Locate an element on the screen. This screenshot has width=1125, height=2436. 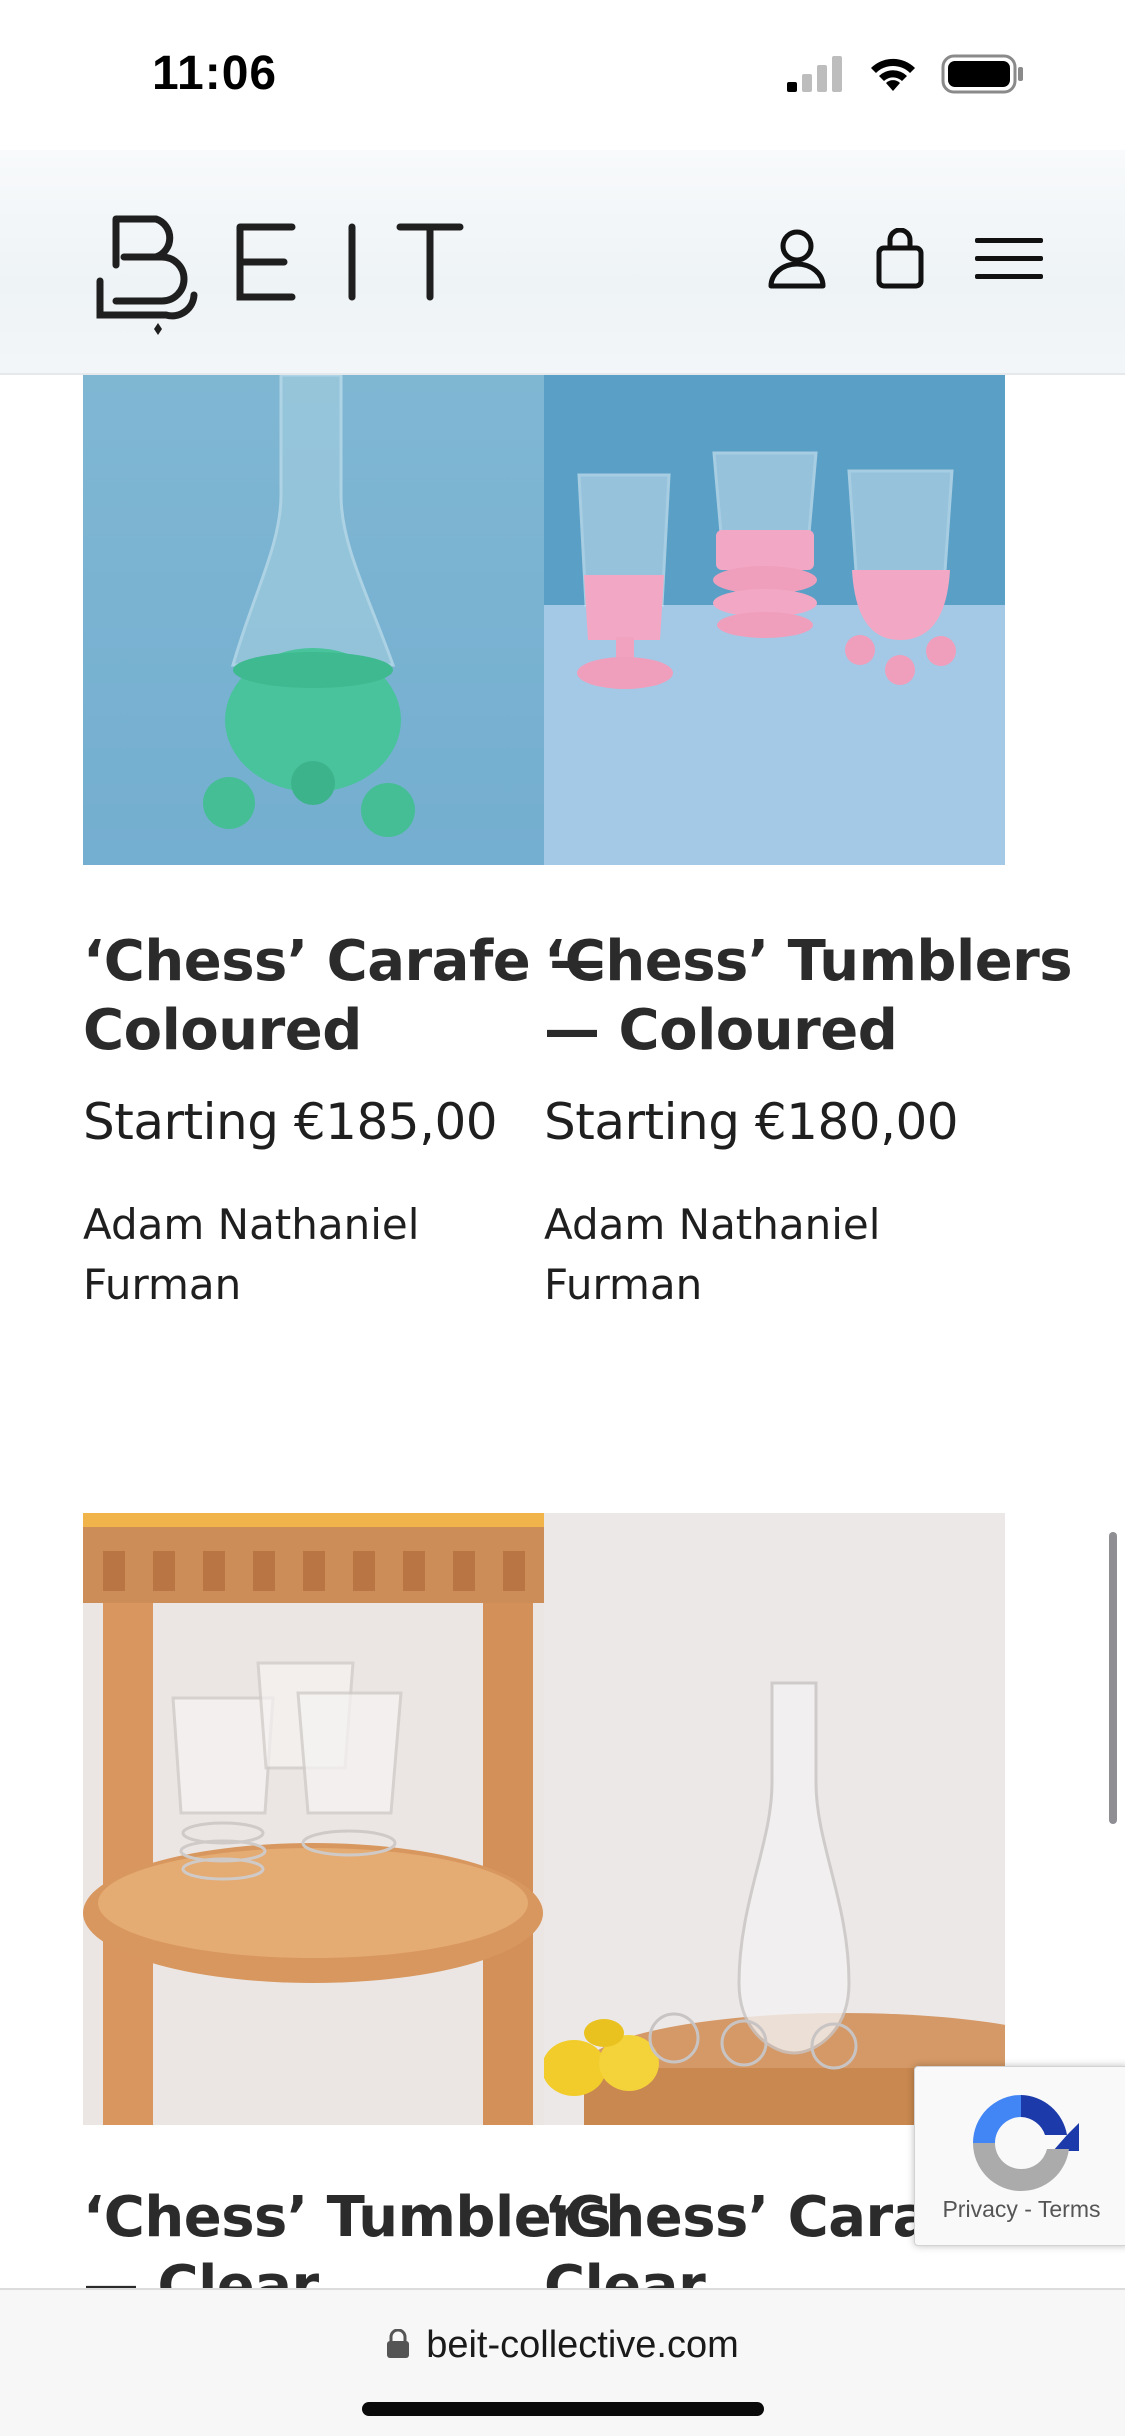
clear-chess-carafe-photo is located at coordinates (774, 1819).